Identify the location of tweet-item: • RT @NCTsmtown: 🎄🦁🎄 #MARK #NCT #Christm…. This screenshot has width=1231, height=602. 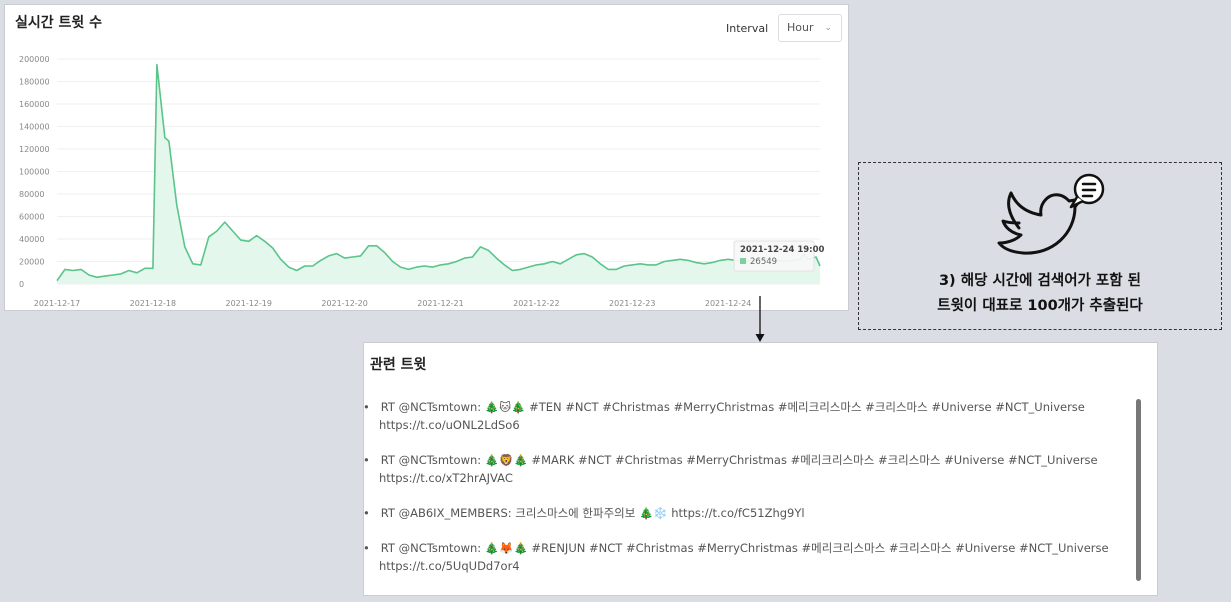
(743, 469).